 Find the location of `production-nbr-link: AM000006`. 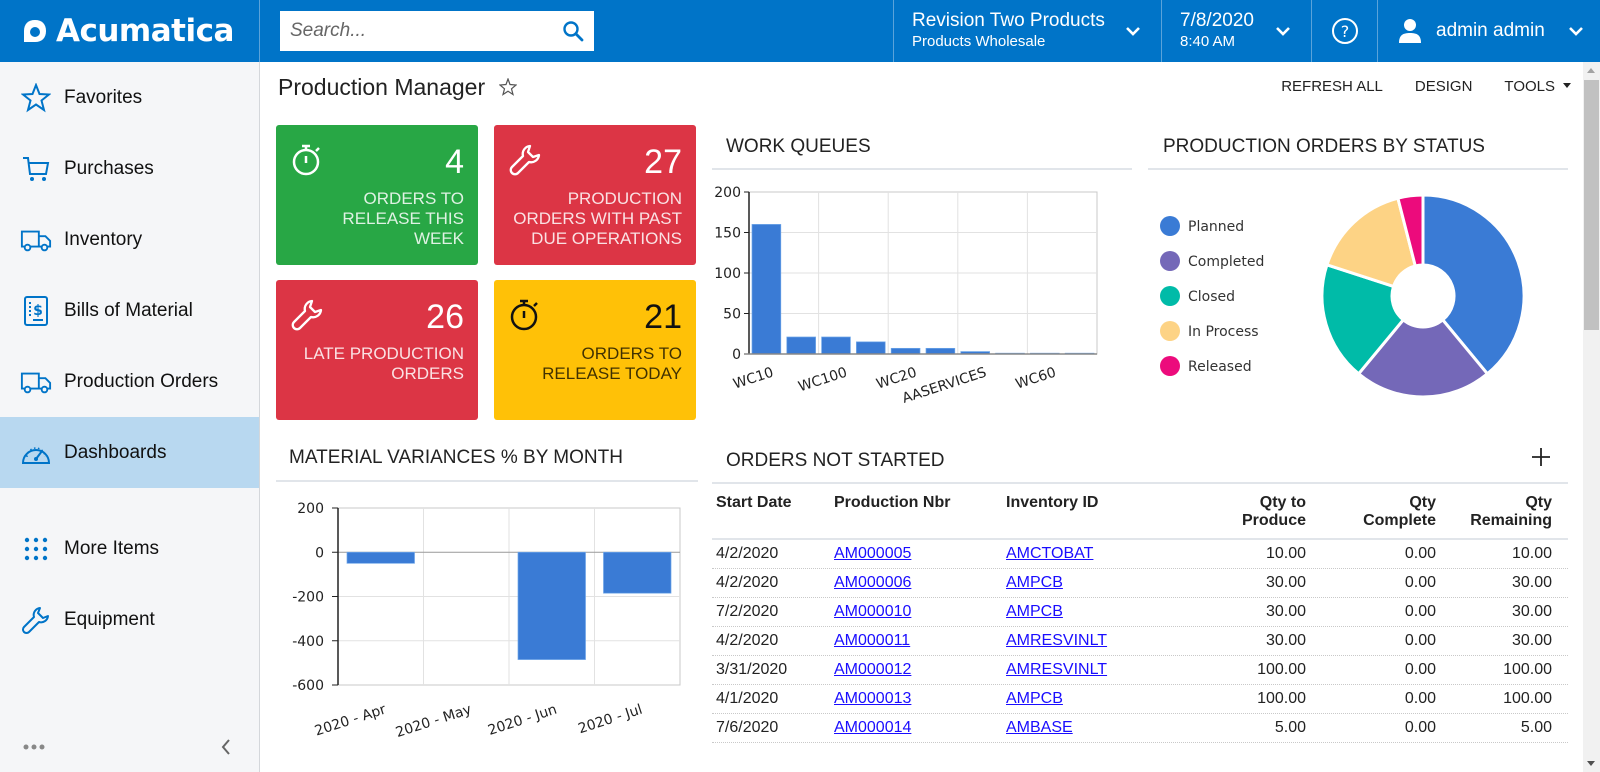

production-nbr-link: AM000006 is located at coordinates (872, 582).